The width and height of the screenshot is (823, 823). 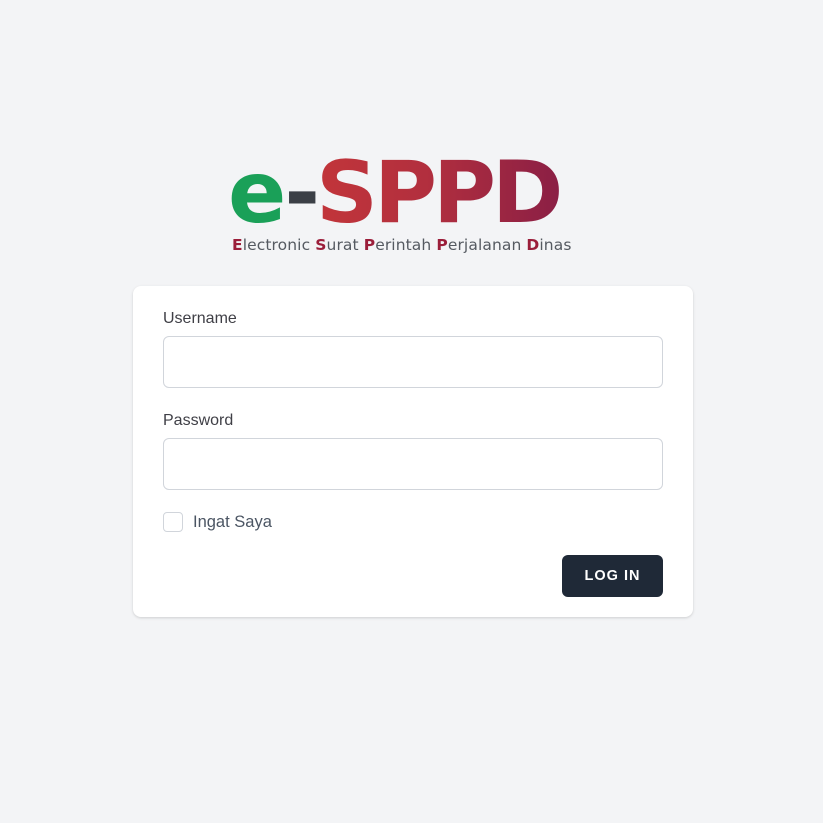 What do you see at coordinates (198, 420) in the screenshot?
I see `password-label: Password` at bounding box center [198, 420].